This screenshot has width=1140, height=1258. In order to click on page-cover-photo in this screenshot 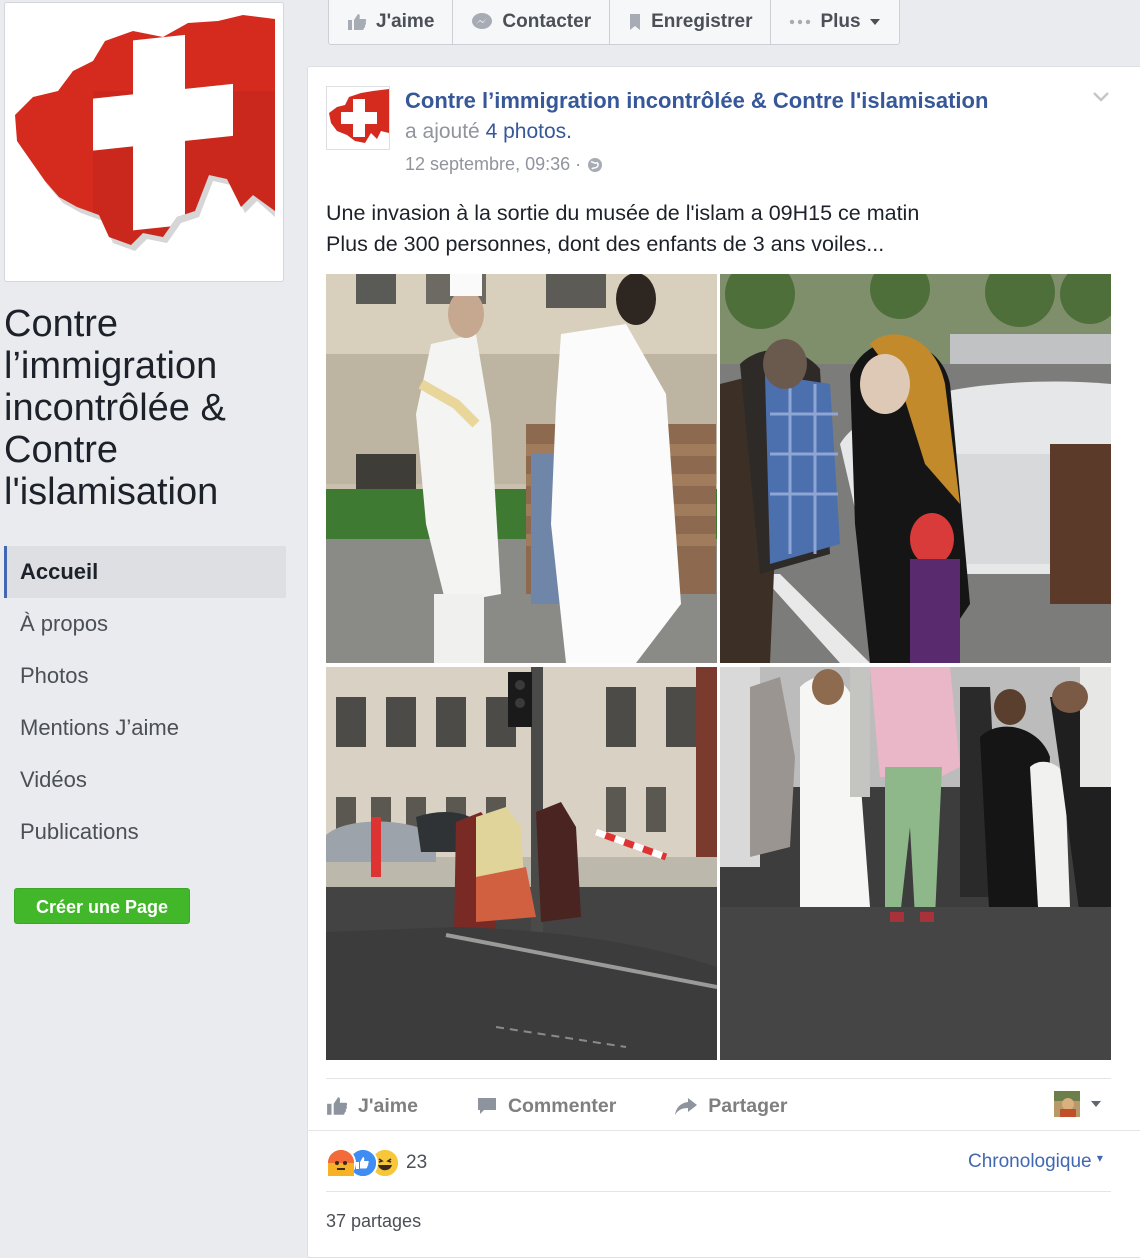, I will do `click(144, 142)`.